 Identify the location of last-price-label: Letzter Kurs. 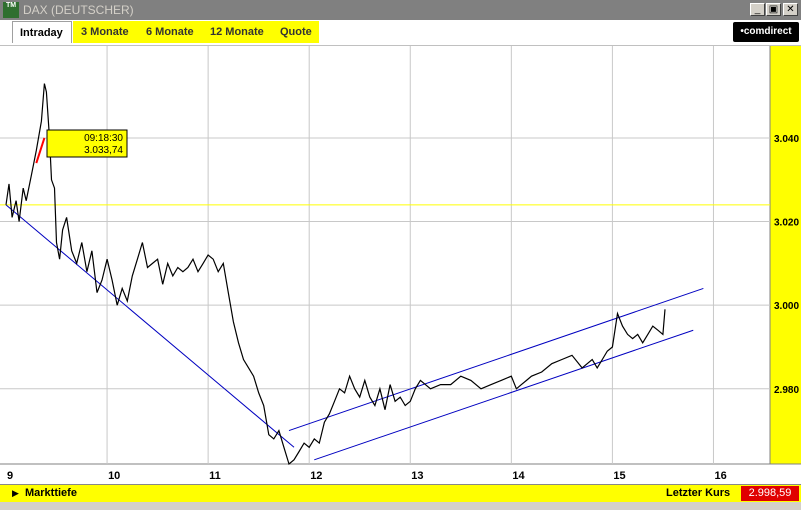
(698, 493).